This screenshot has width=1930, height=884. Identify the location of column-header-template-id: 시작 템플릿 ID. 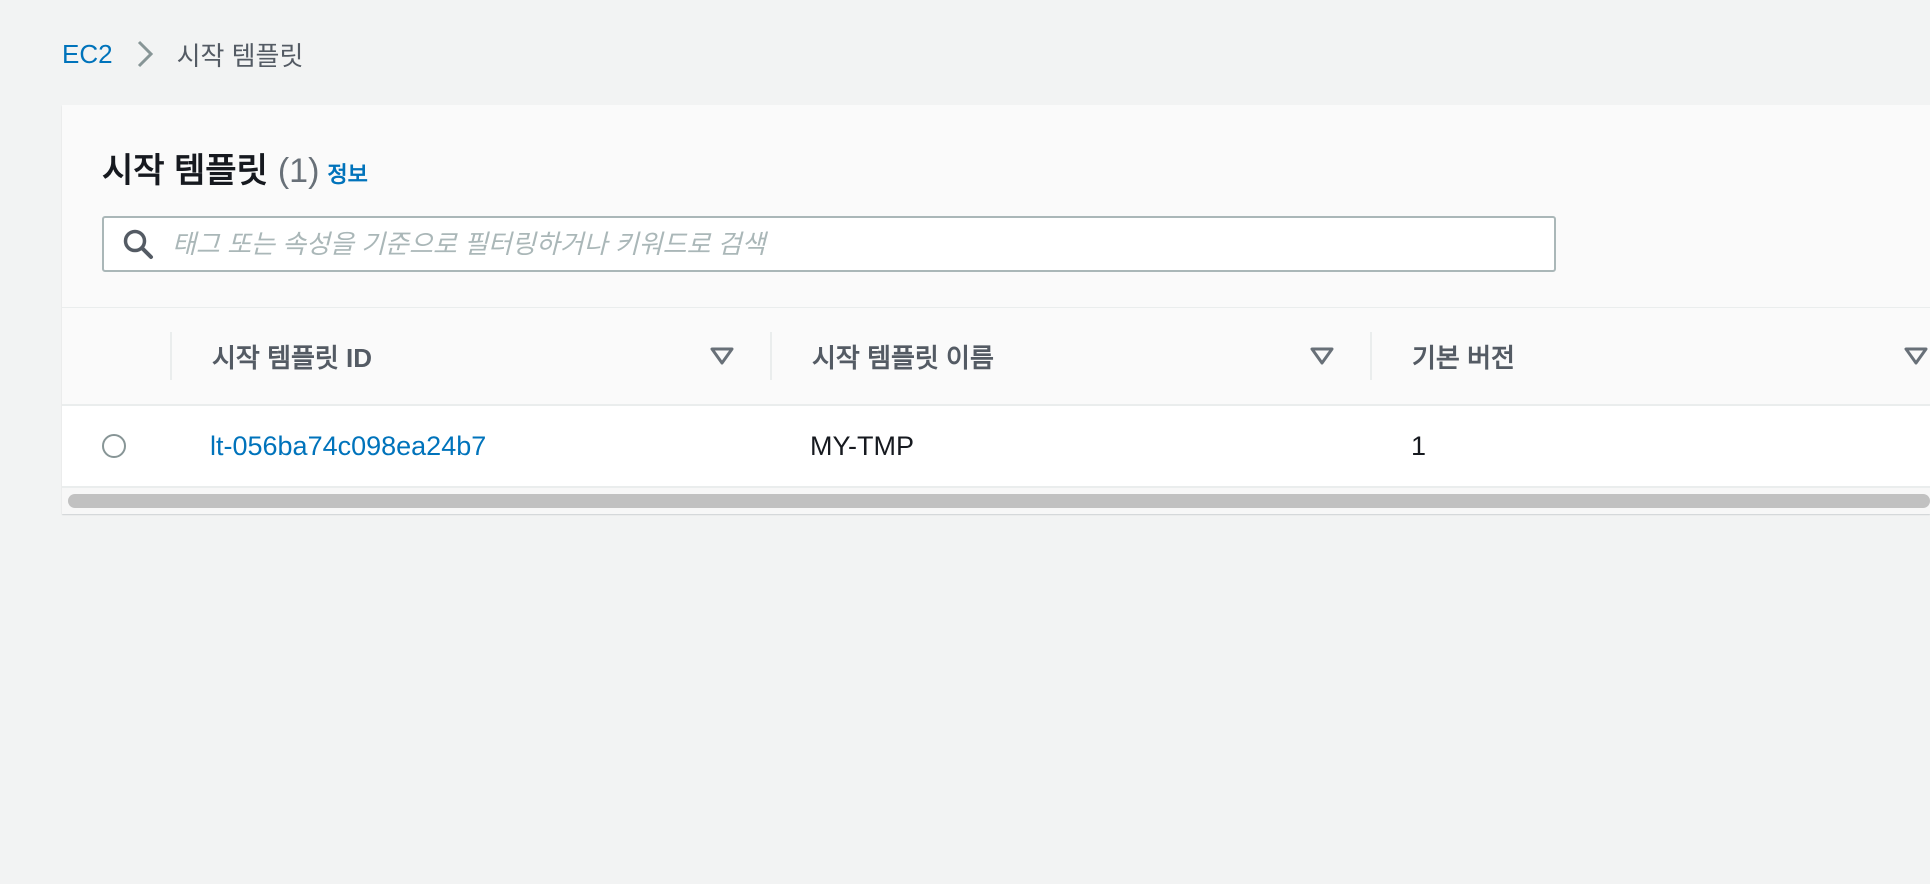
(292, 356).